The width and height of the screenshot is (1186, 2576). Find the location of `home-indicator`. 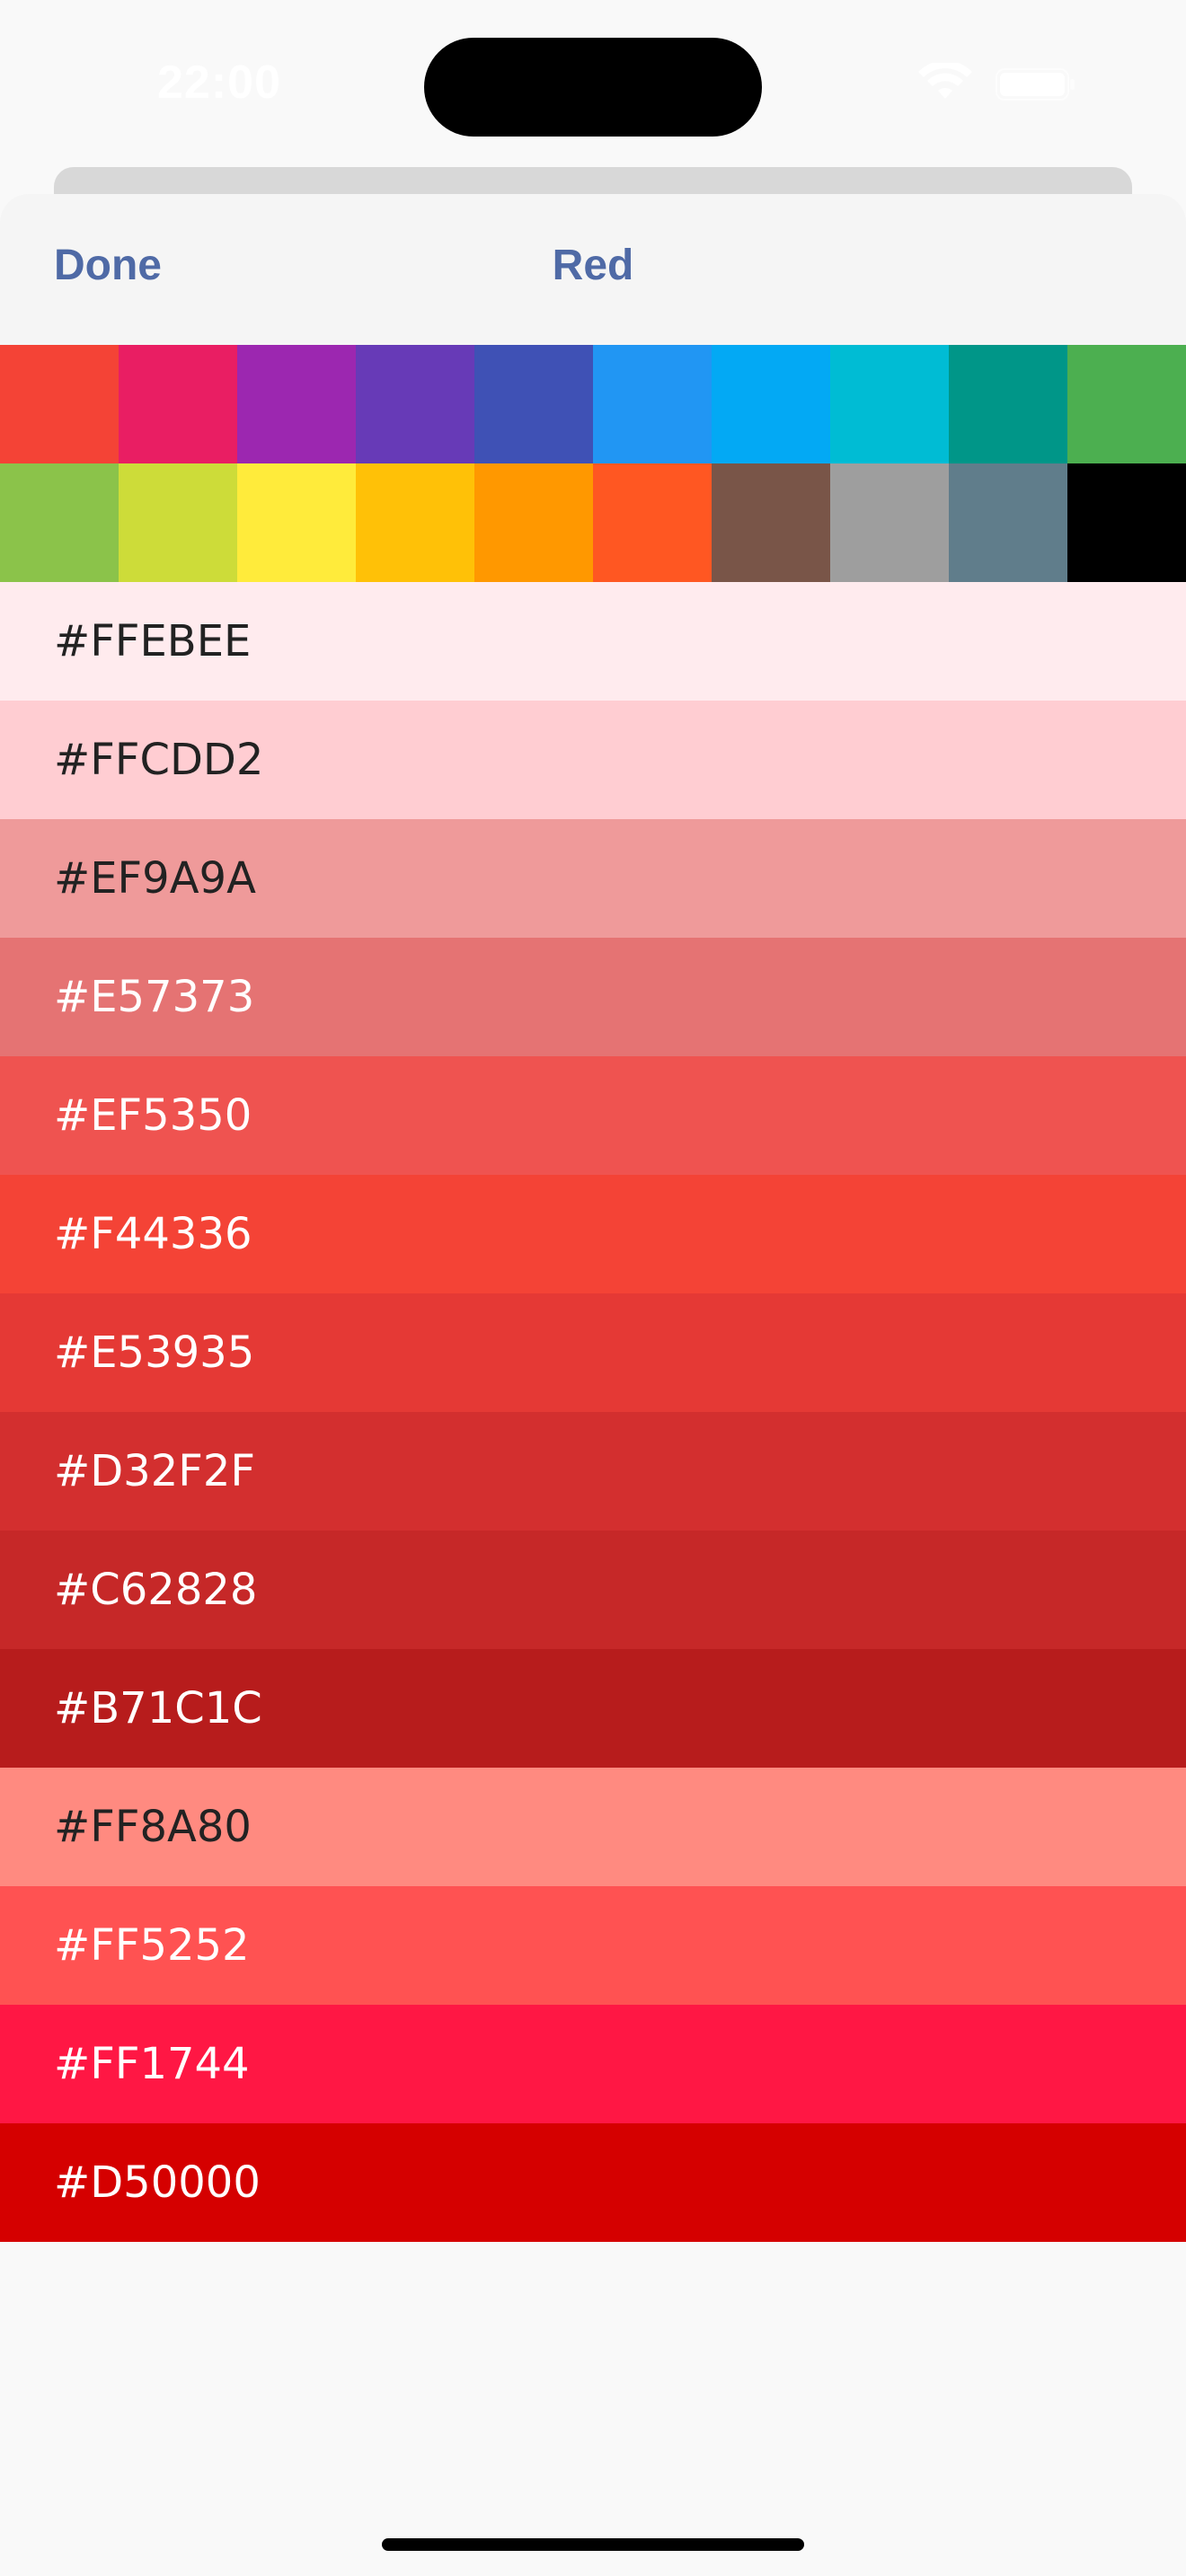

home-indicator is located at coordinates (593, 2544).